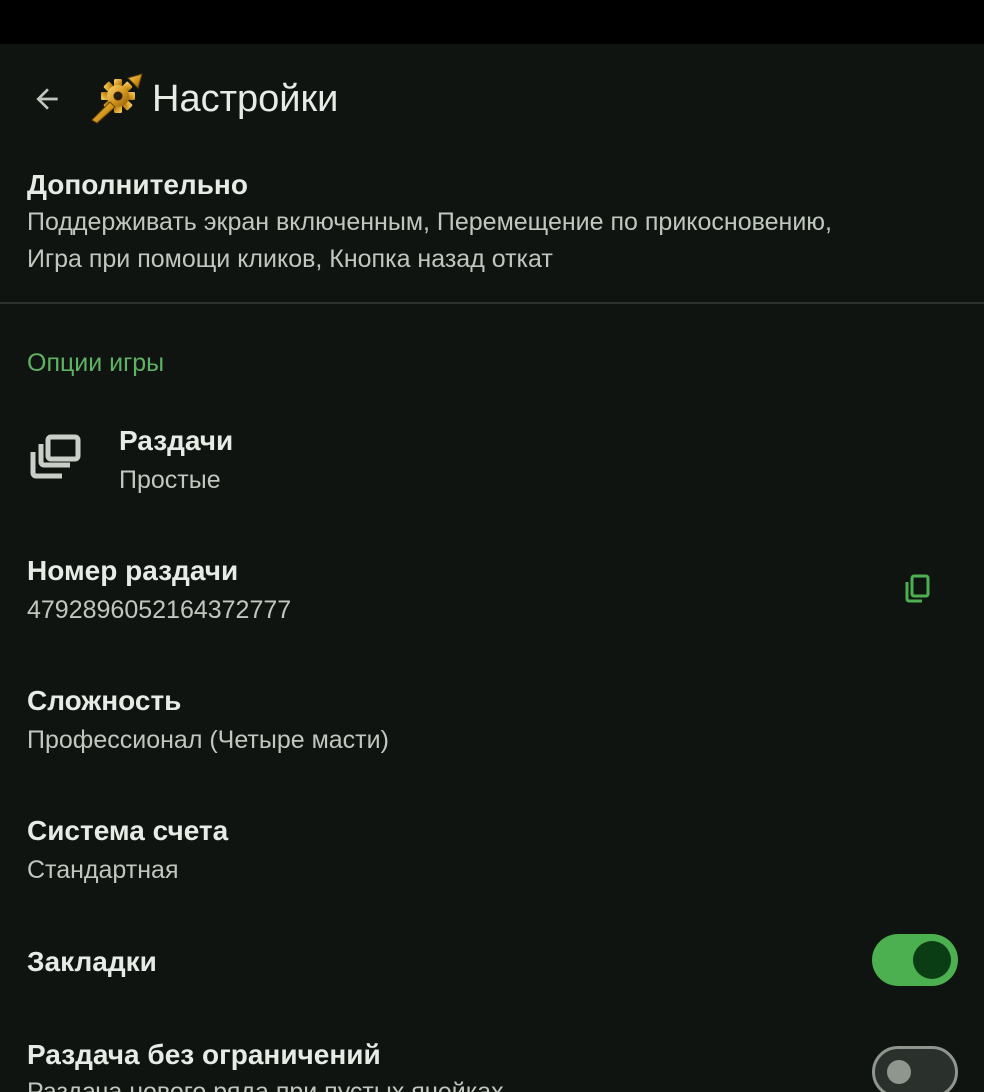 The image size is (984, 1092). I want to click on difficulty-preference: Сложность Профессионал (Четыре масти), so click(492, 726).